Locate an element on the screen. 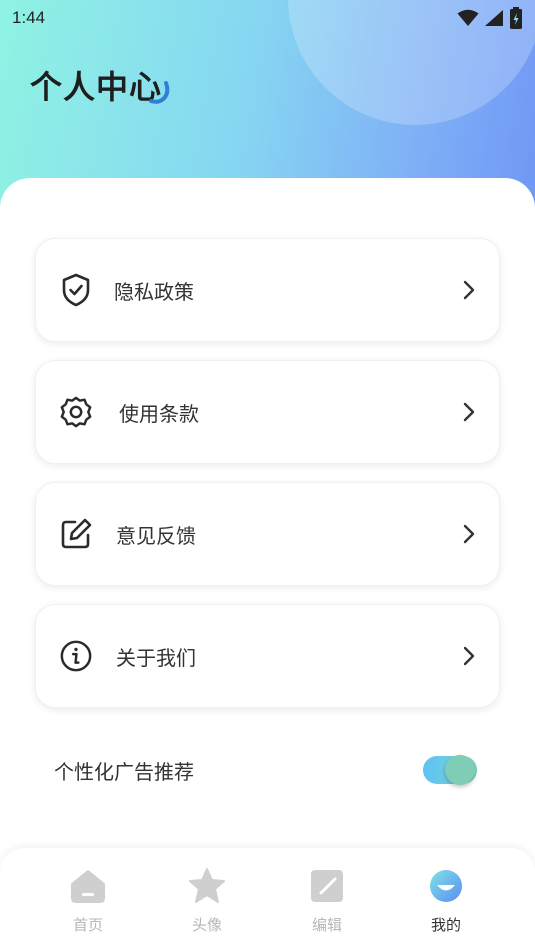  tab-home: 首页 is located at coordinates (88, 899).